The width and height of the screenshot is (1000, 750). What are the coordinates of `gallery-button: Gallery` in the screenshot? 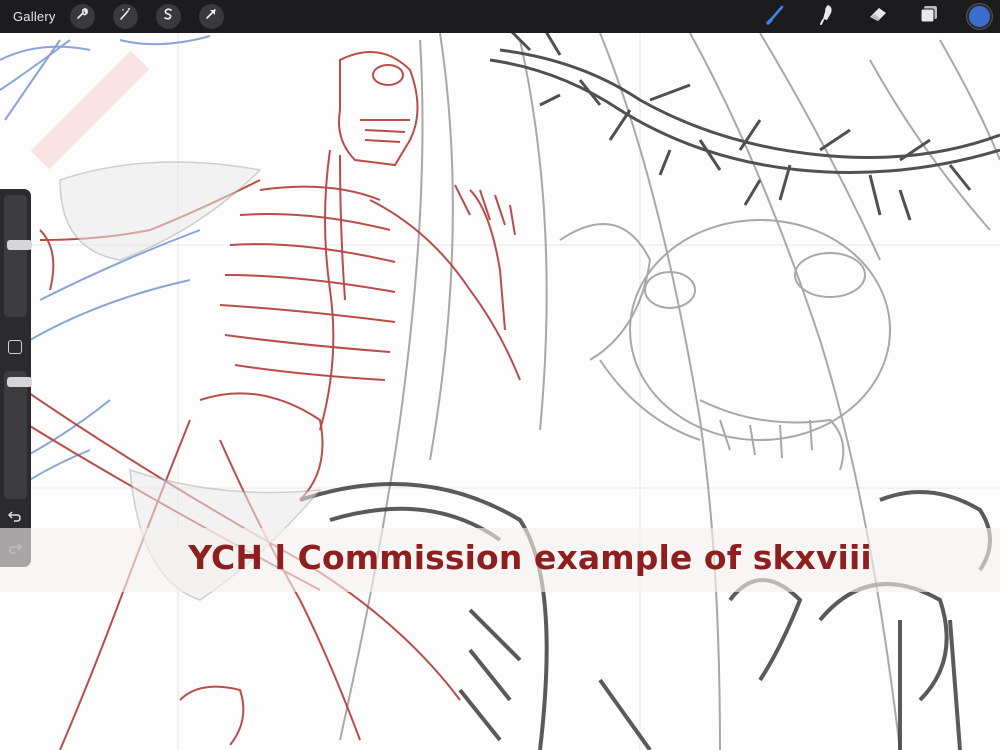 It's located at (34, 16).